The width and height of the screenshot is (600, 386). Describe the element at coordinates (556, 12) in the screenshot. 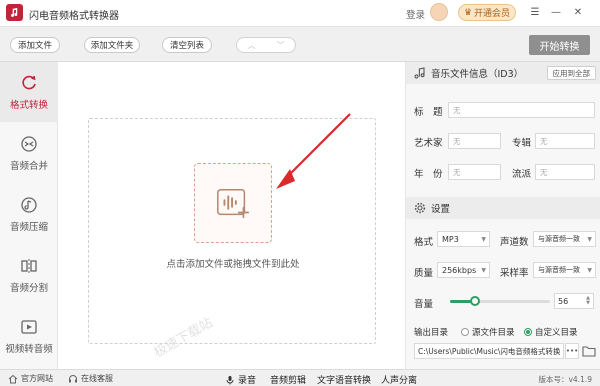

I see `minimize-icon: —` at that location.